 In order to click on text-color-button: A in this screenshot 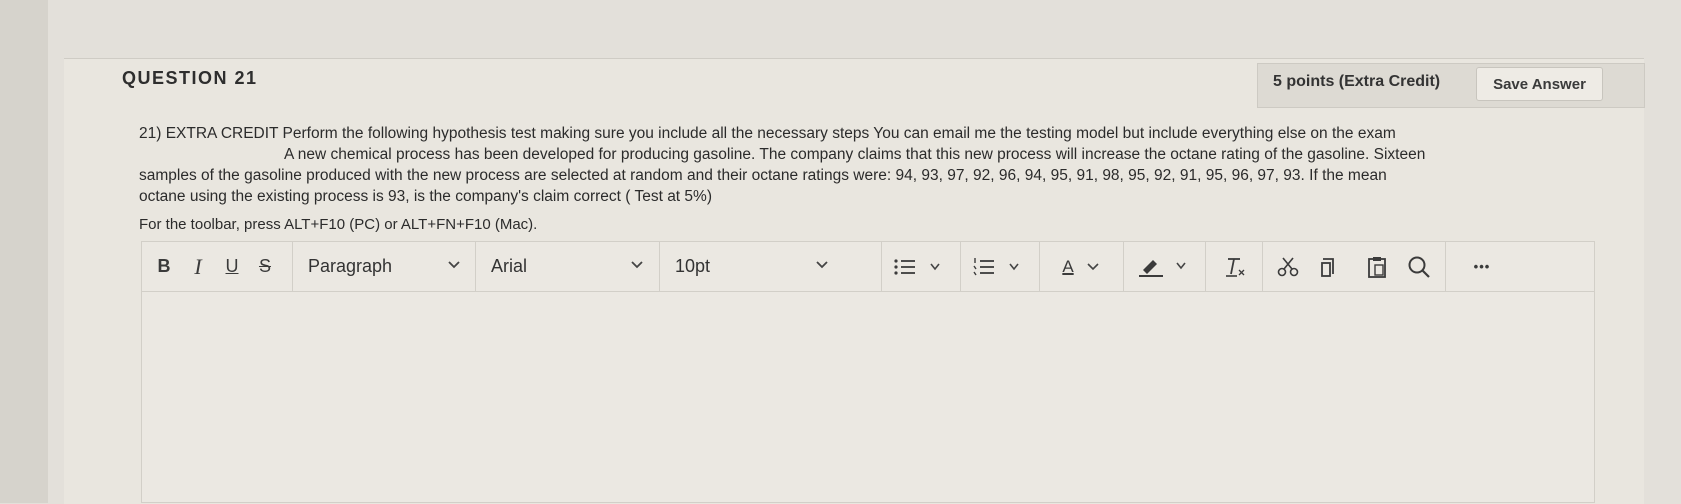, I will do `click(1085, 266)`.